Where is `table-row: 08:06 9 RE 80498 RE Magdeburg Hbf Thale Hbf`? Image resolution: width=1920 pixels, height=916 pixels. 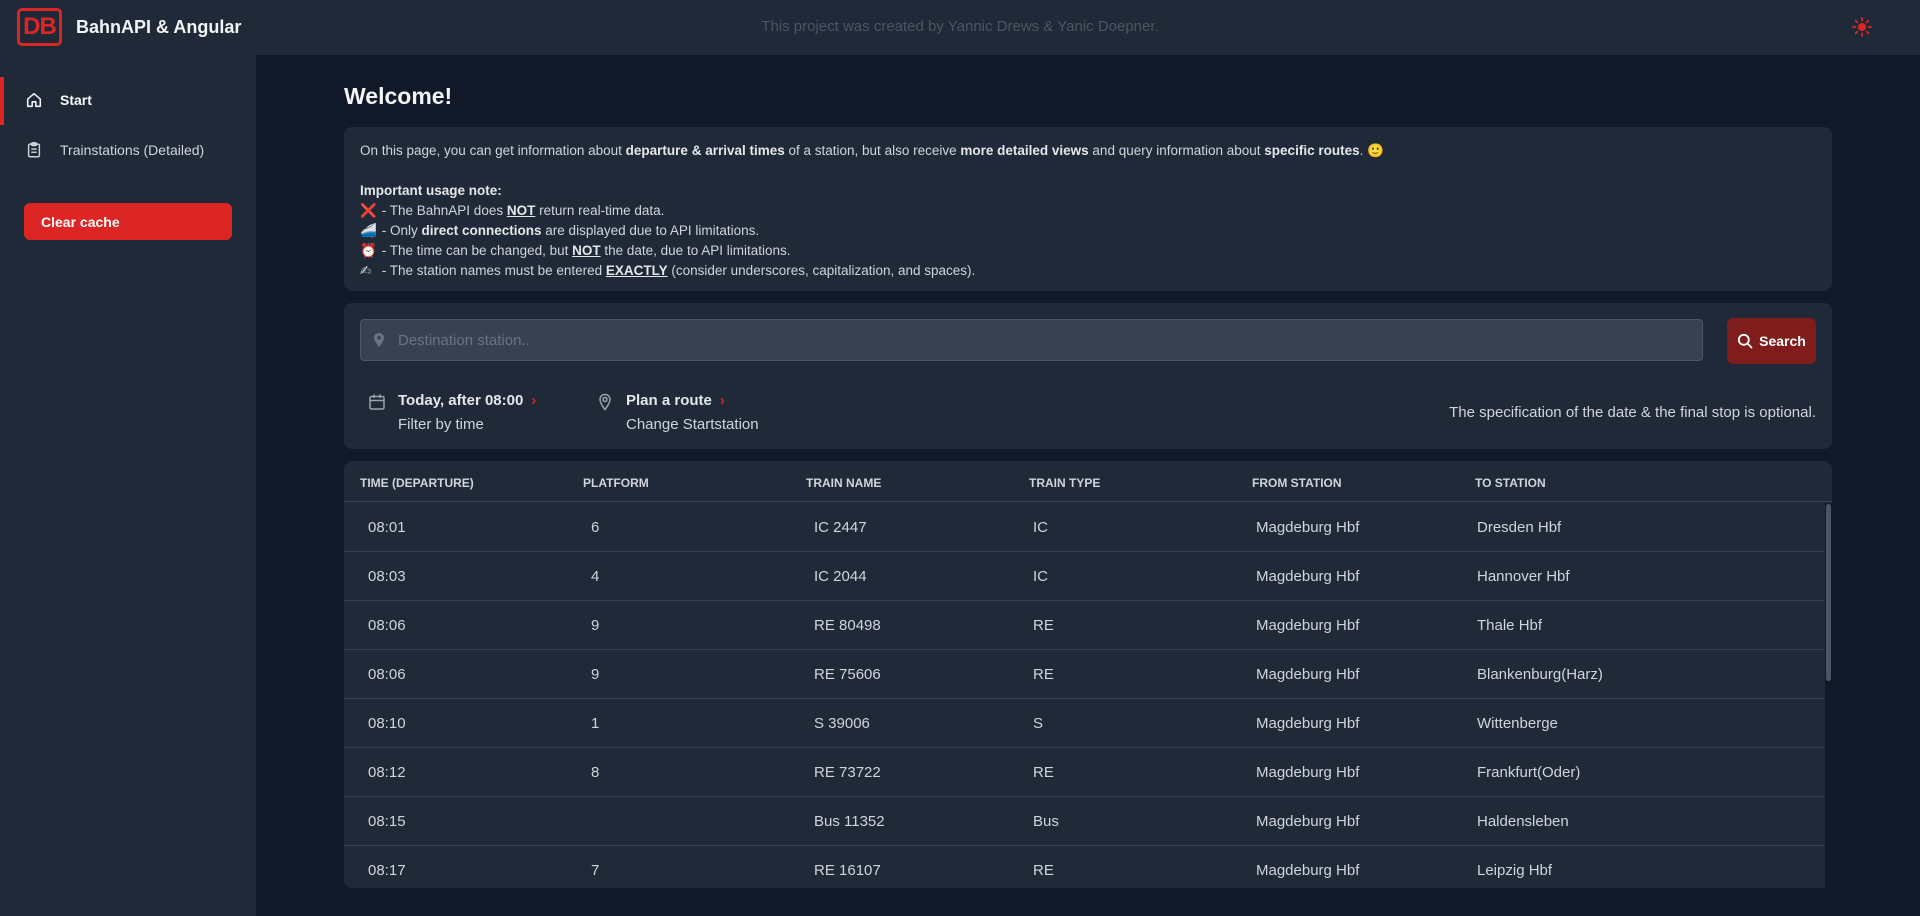
table-row: 08:06 9 RE 80498 RE Magdeburg Hbf Thale Hbf is located at coordinates (1084, 625).